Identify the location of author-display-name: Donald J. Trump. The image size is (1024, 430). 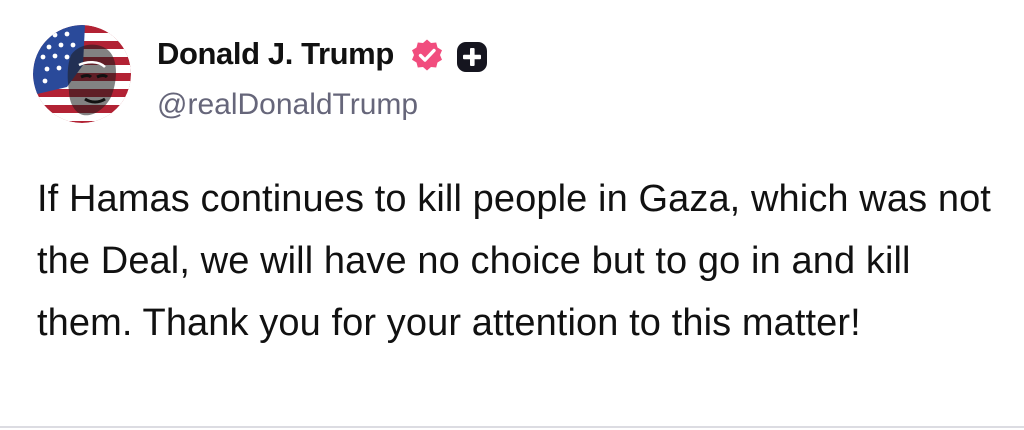
(275, 54).